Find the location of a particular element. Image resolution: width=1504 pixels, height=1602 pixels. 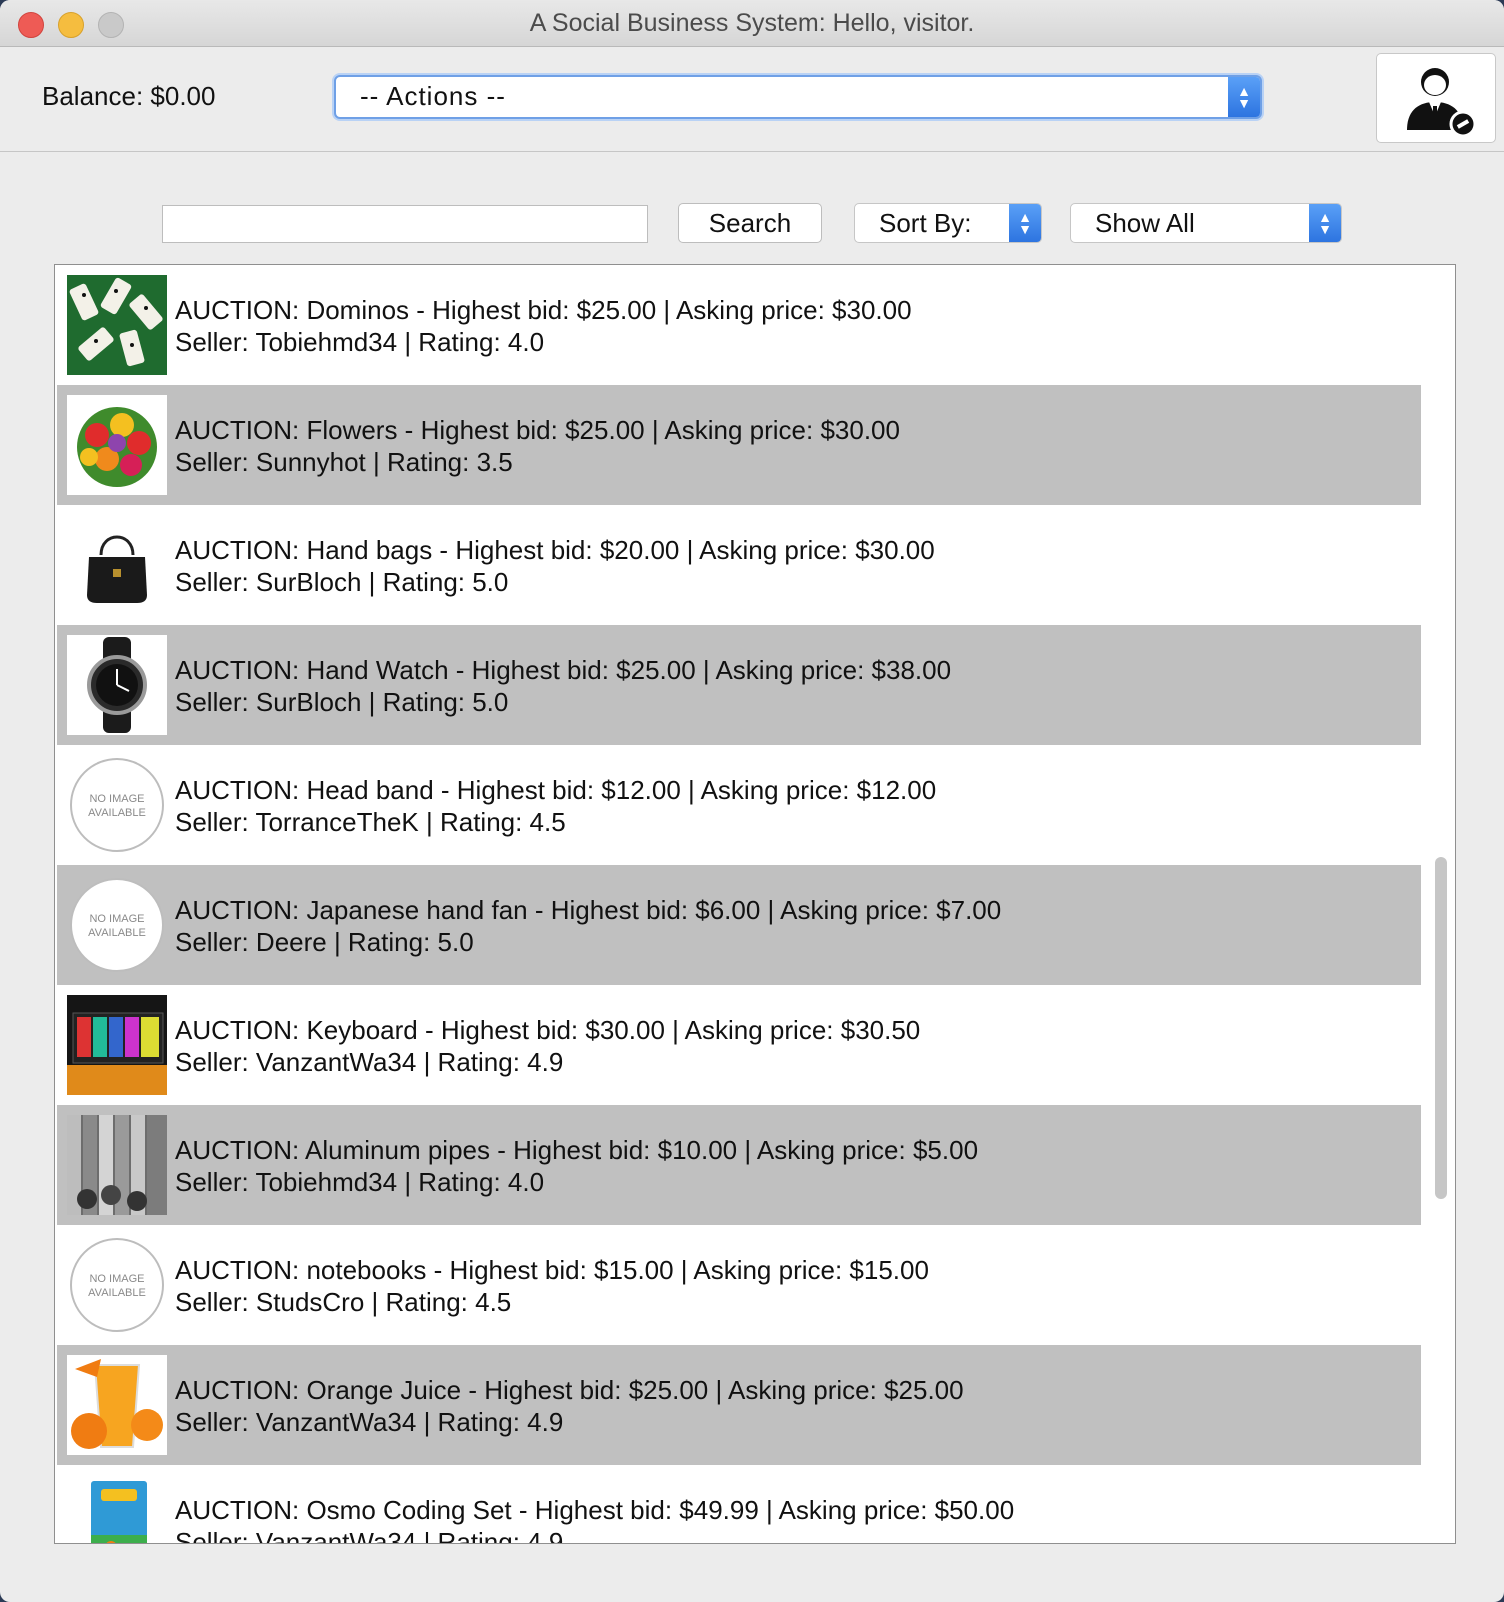

sort-by-dropdown: Sort By: ▲ ▼ is located at coordinates (948, 223).